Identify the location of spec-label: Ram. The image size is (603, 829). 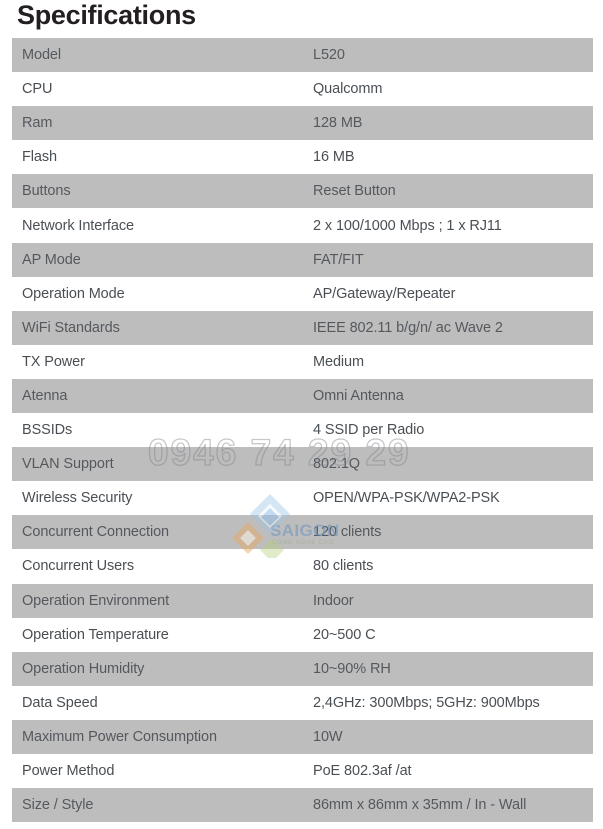
(37, 123).